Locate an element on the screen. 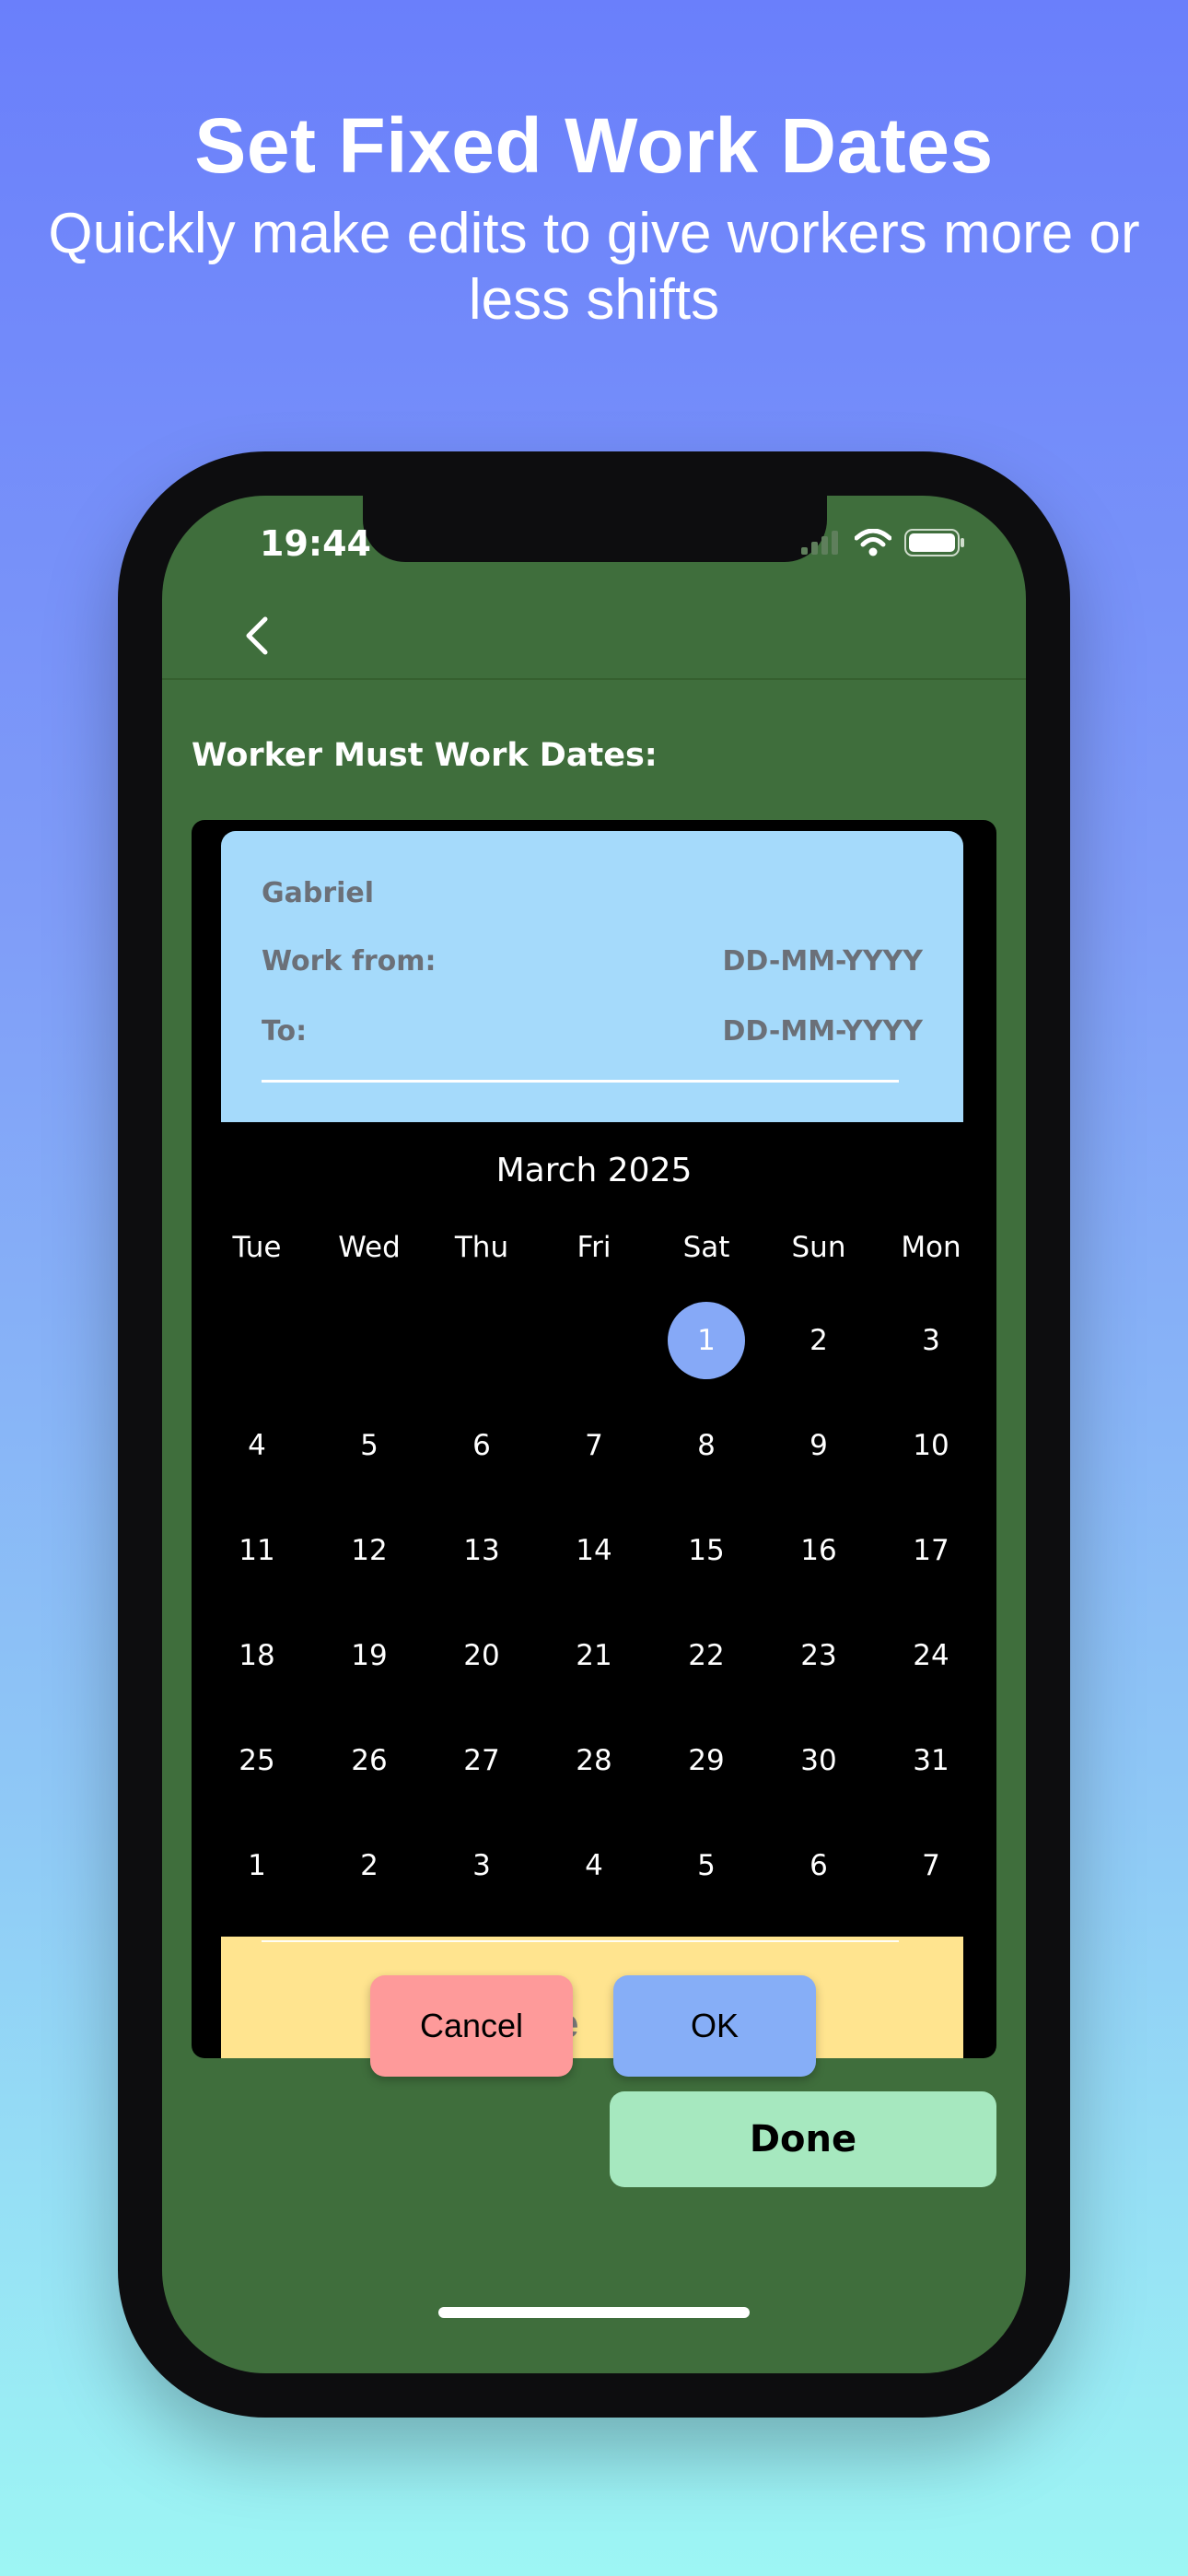 The height and width of the screenshot is (2576, 1188). calendar-day-next-month: 1 is located at coordinates (257, 1865).